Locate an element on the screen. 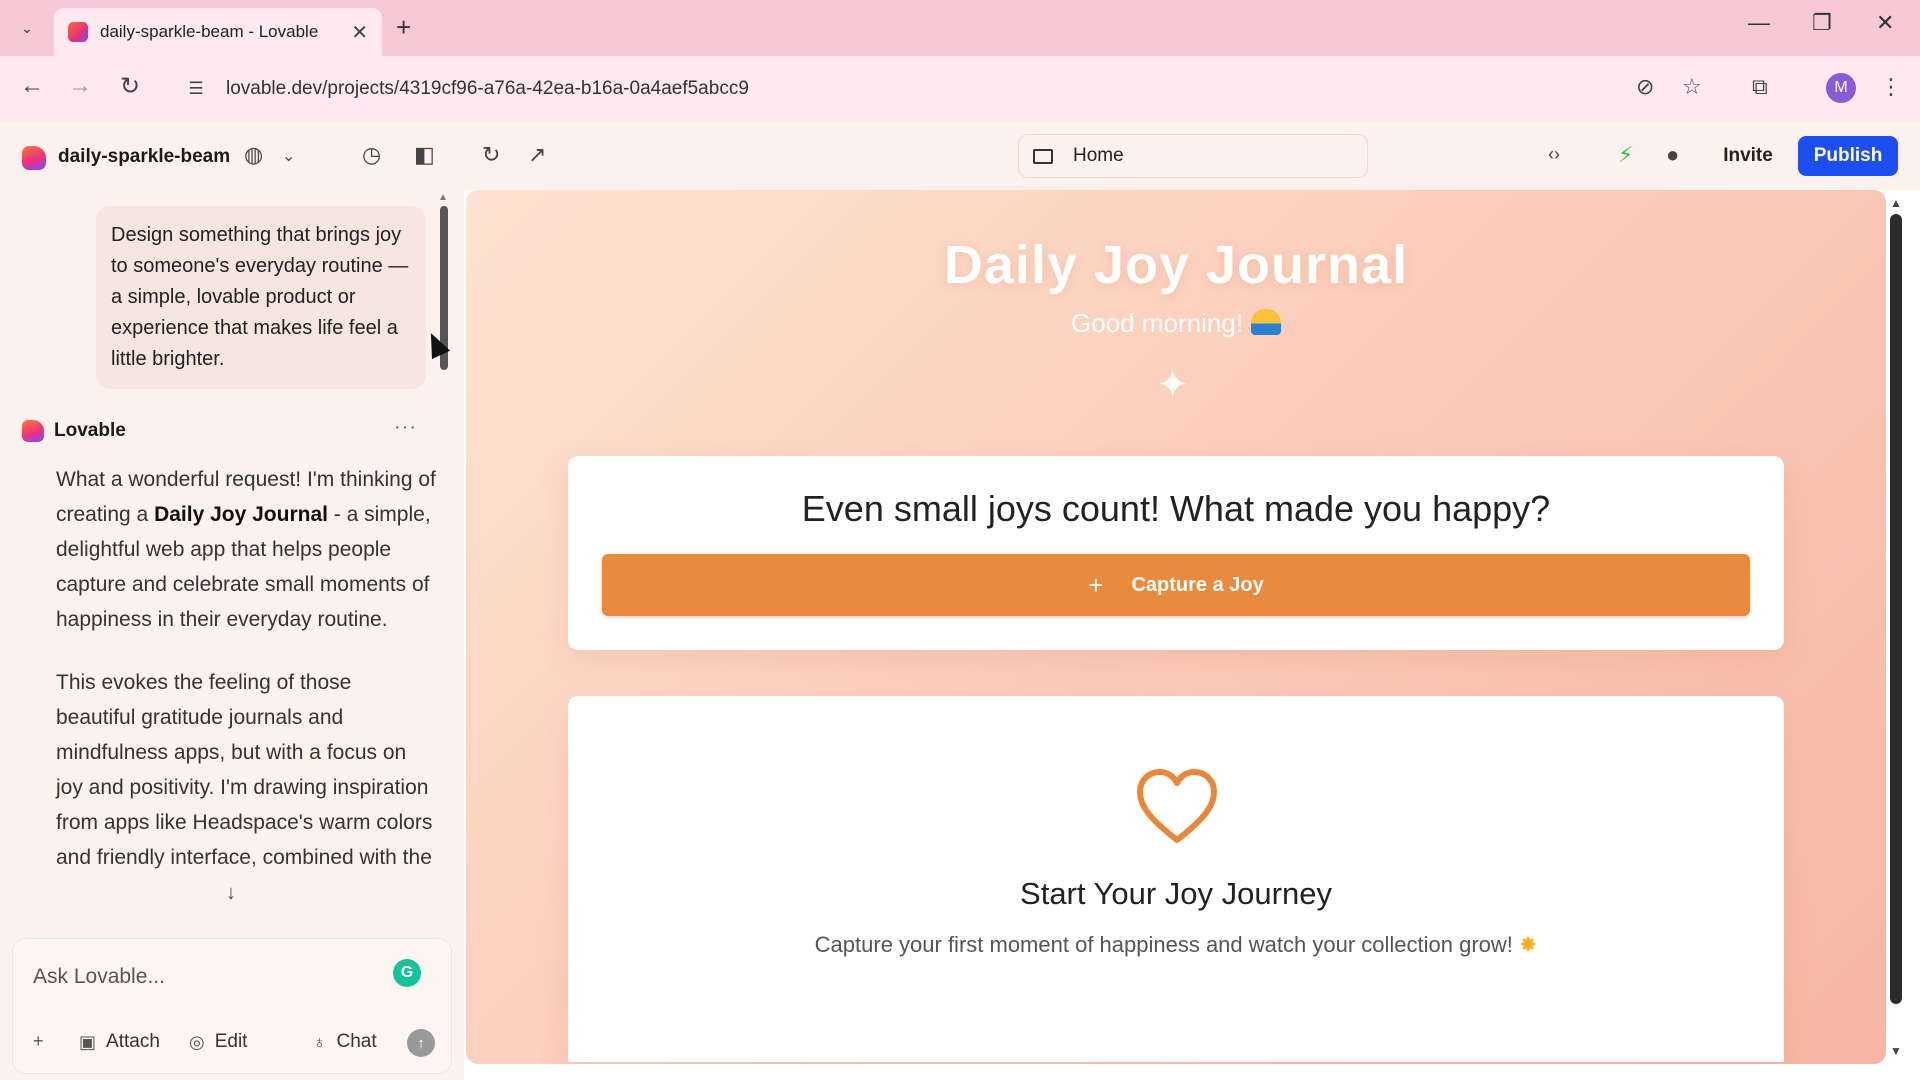 Image resolution: width=1920 pixels, height=1080 pixels. target-icon: ◎ is located at coordinates (197, 1041).